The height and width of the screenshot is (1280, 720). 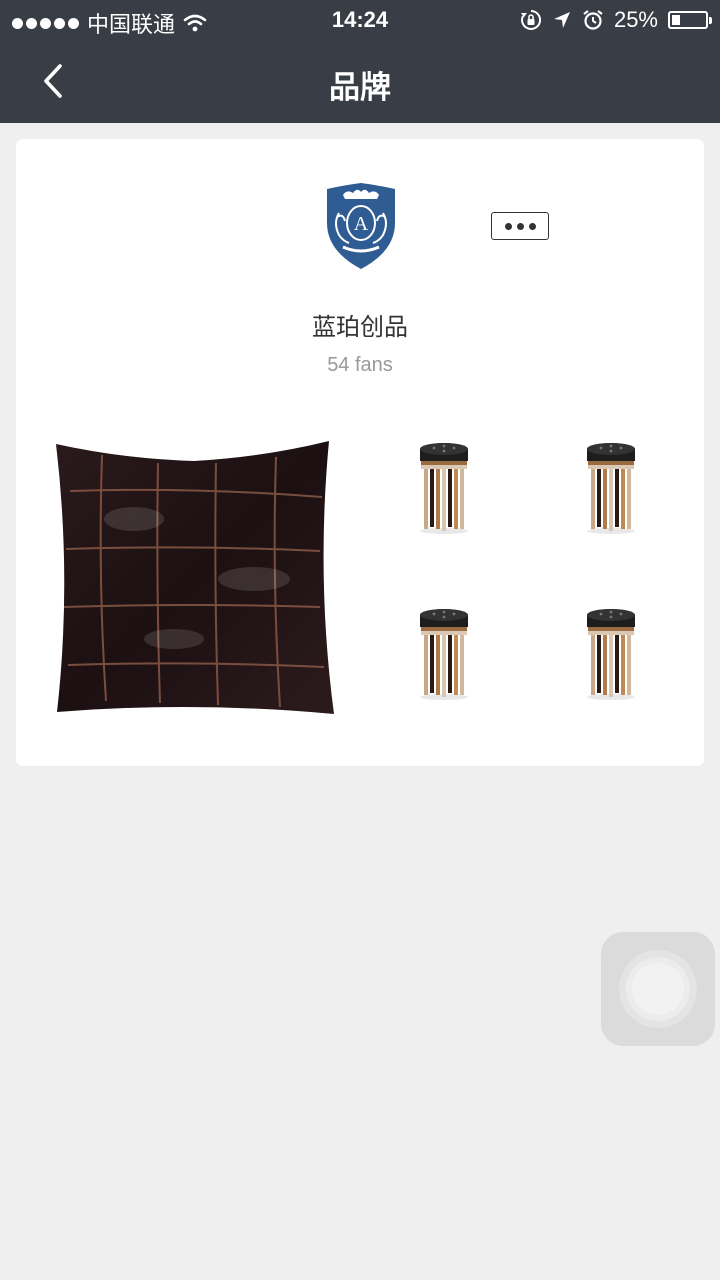 I want to click on alarm-icon, so click(x=593, y=20).